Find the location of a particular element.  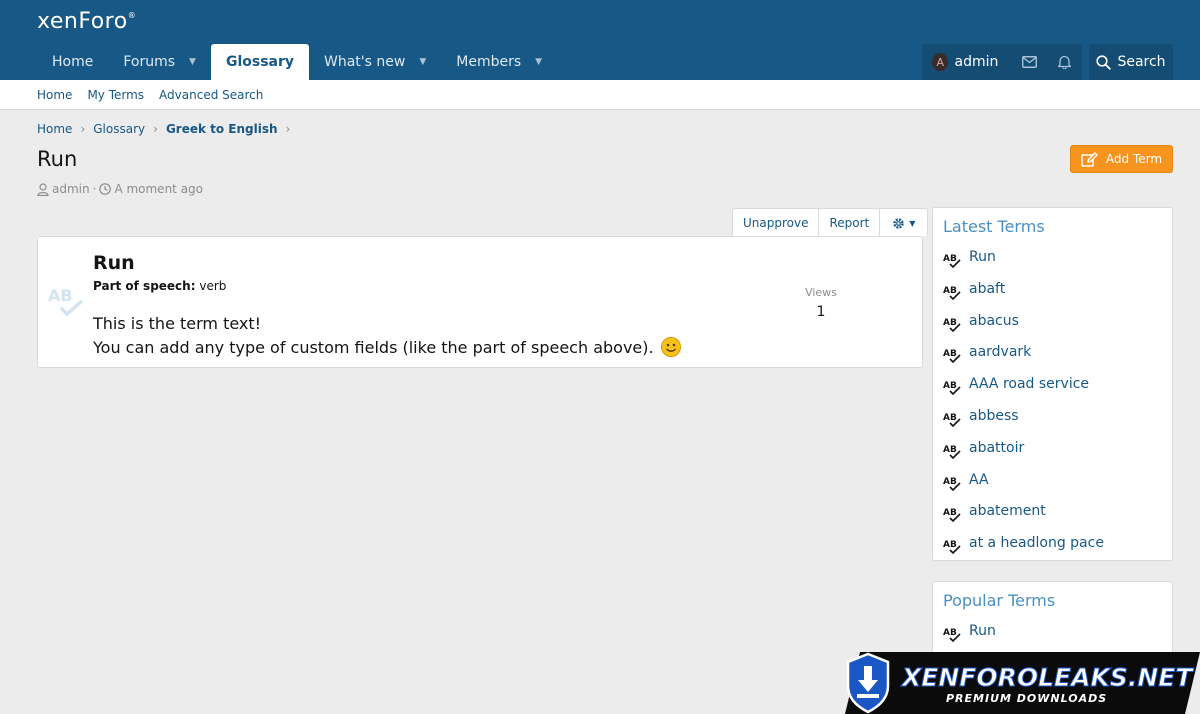

xenforoleaks-watermark: XENFOROLEAKS.NET PREMIUM DOWNLOADS is located at coordinates (1022, 683).